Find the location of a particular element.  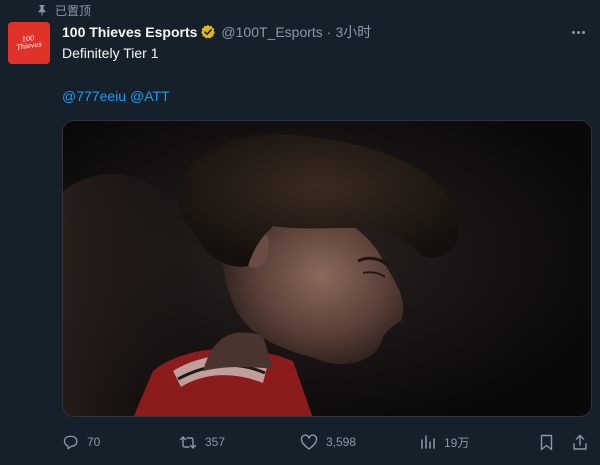

like-button: 3,598 is located at coordinates (328, 442).